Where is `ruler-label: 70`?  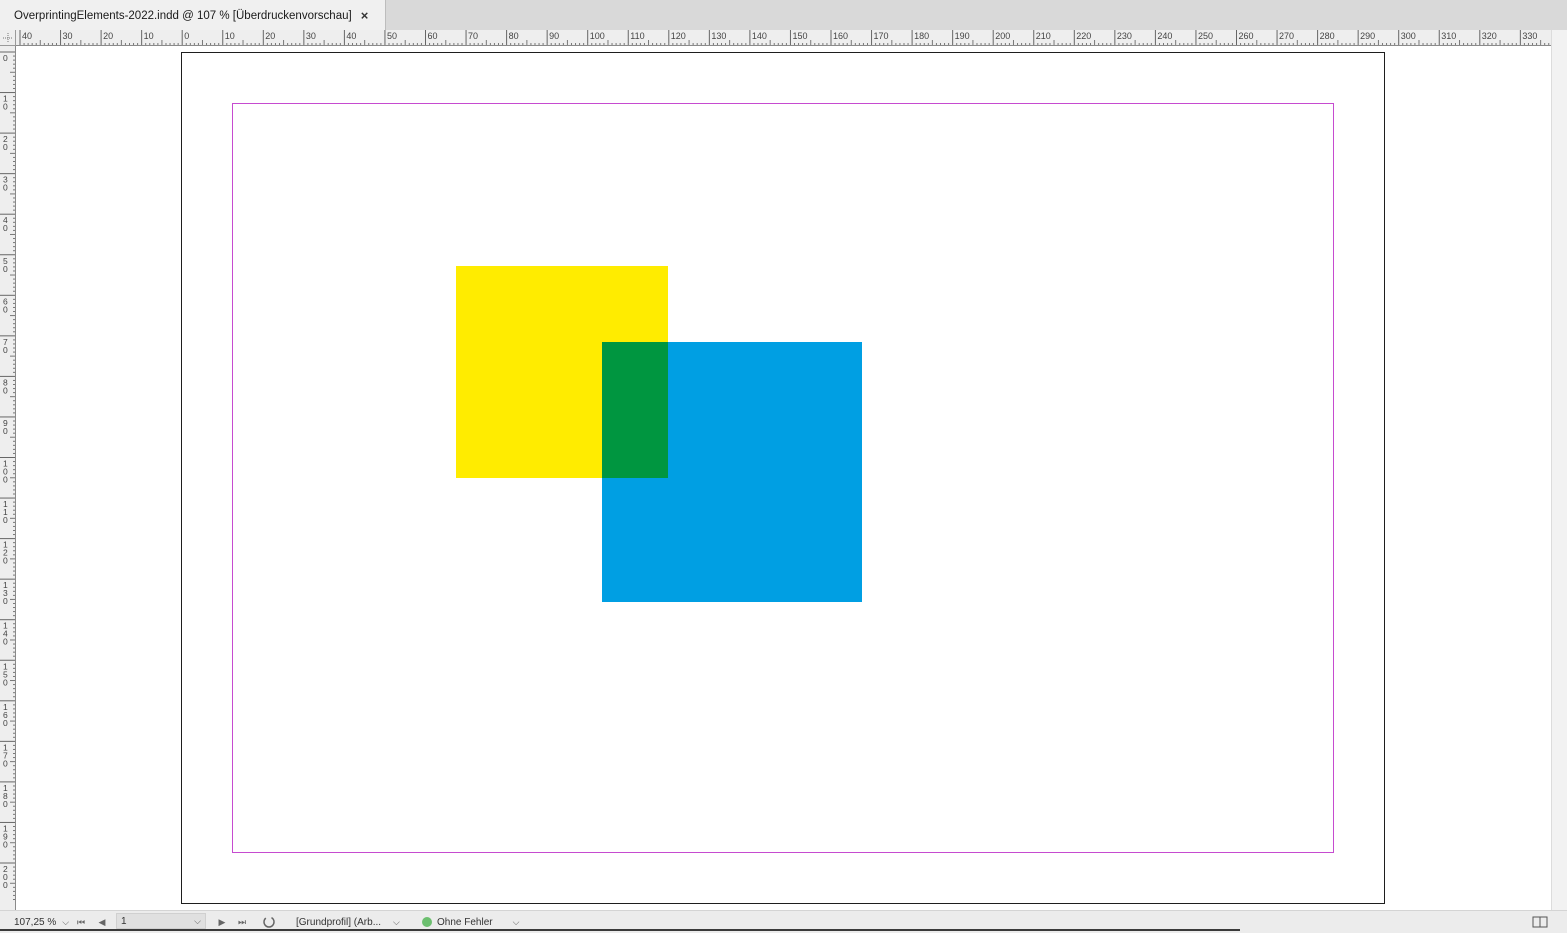 ruler-label: 70 is located at coordinates (473, 36).